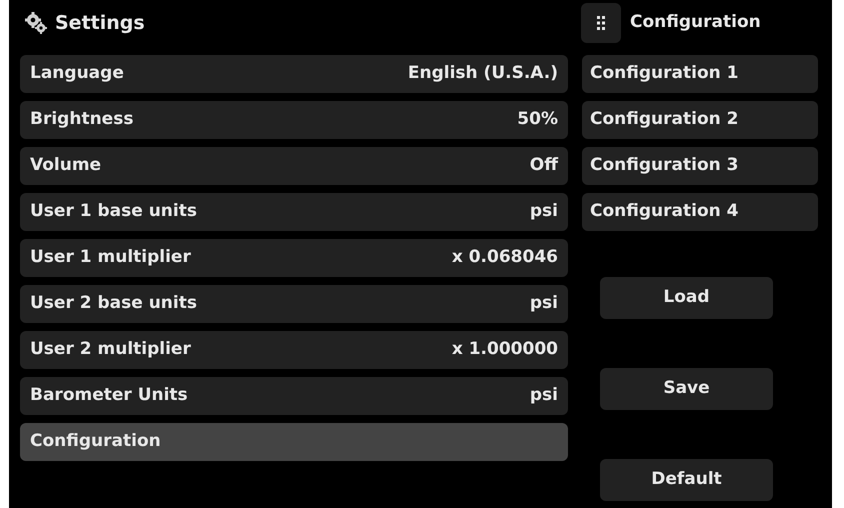  Describe the element at coordinates (537, 120) in the screenshot. I see `setting-value: 50%` at that location.